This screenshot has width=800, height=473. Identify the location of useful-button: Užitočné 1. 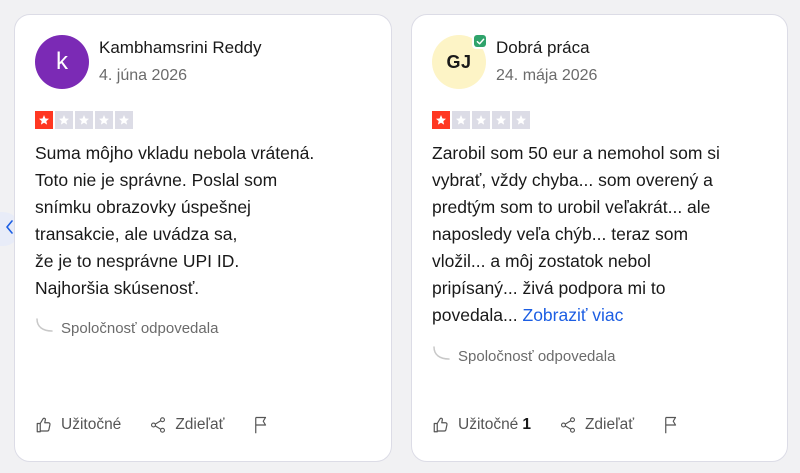
(481, 425).